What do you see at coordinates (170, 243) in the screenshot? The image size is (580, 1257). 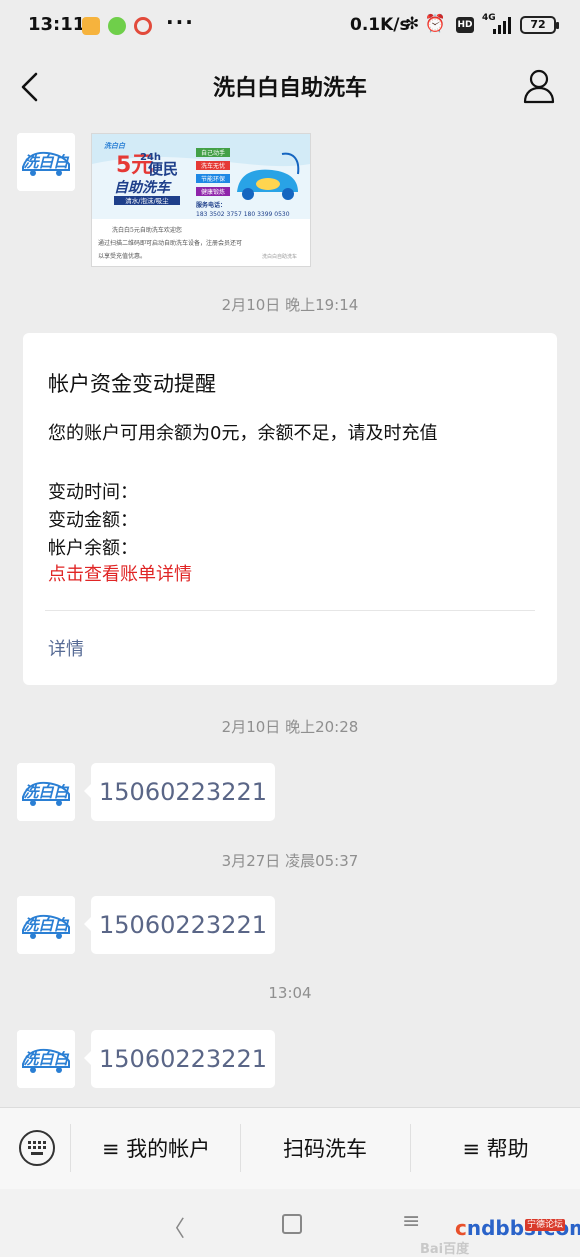 I see `promo-caption: 通过扫描二维码即可启动自助洗车设备，注册会员还可` at bounding box center [170, 243].